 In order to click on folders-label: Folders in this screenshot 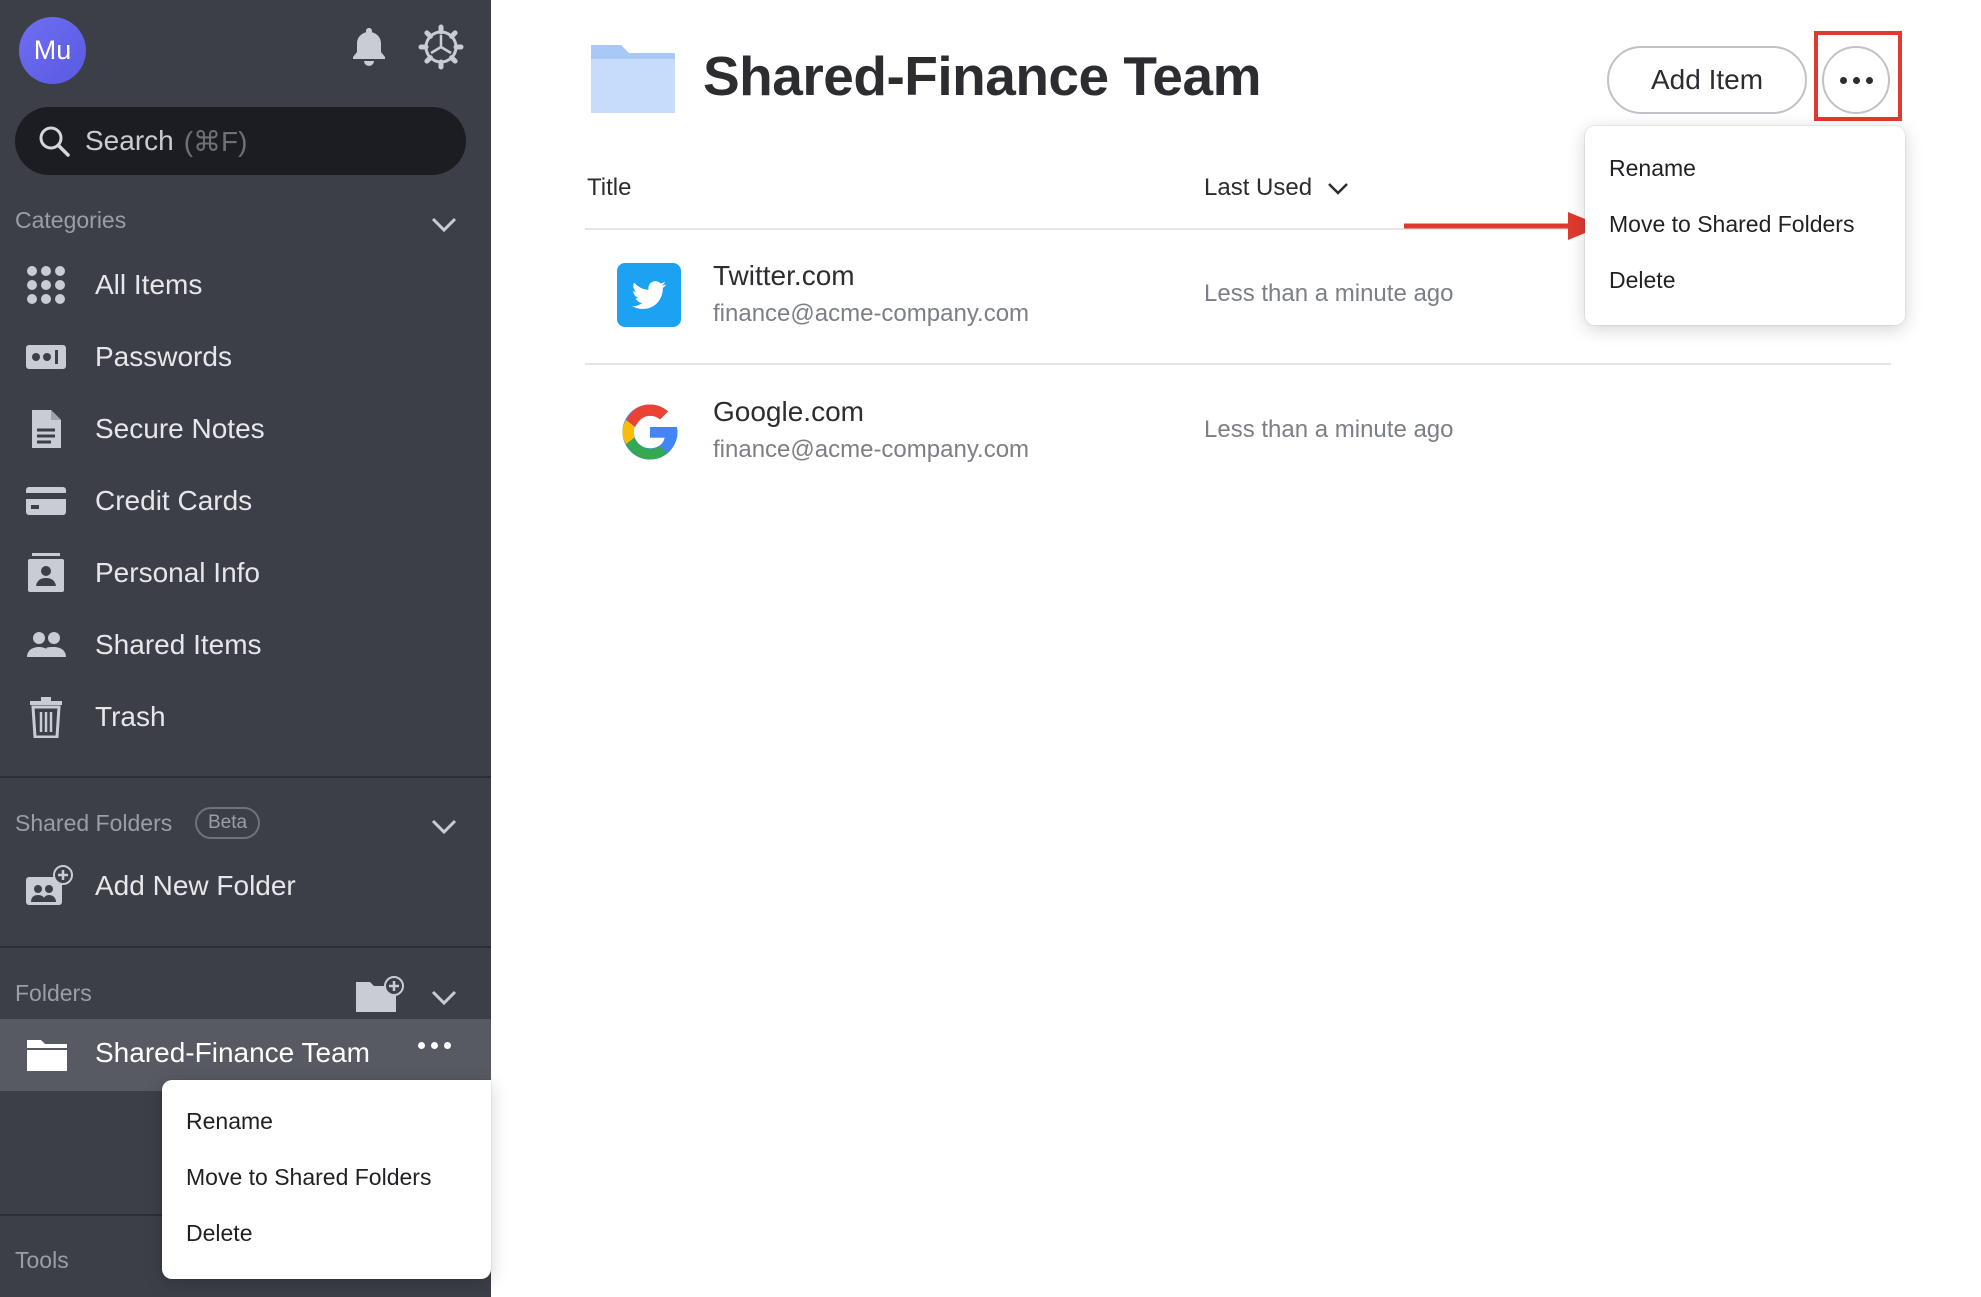, I will do `click(53, 993)`.